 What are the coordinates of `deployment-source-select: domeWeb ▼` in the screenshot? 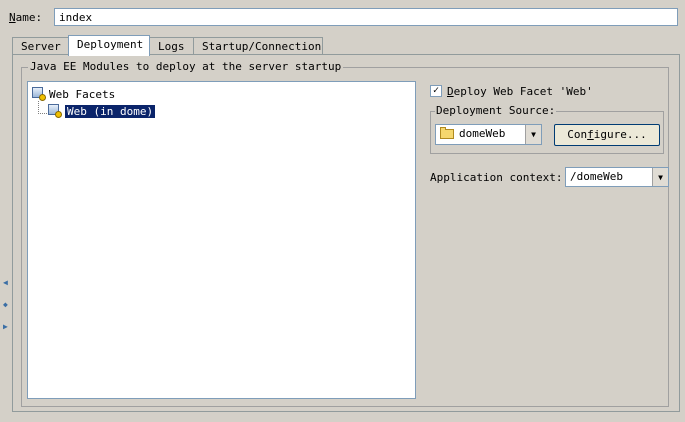 It's located at (488, 134).